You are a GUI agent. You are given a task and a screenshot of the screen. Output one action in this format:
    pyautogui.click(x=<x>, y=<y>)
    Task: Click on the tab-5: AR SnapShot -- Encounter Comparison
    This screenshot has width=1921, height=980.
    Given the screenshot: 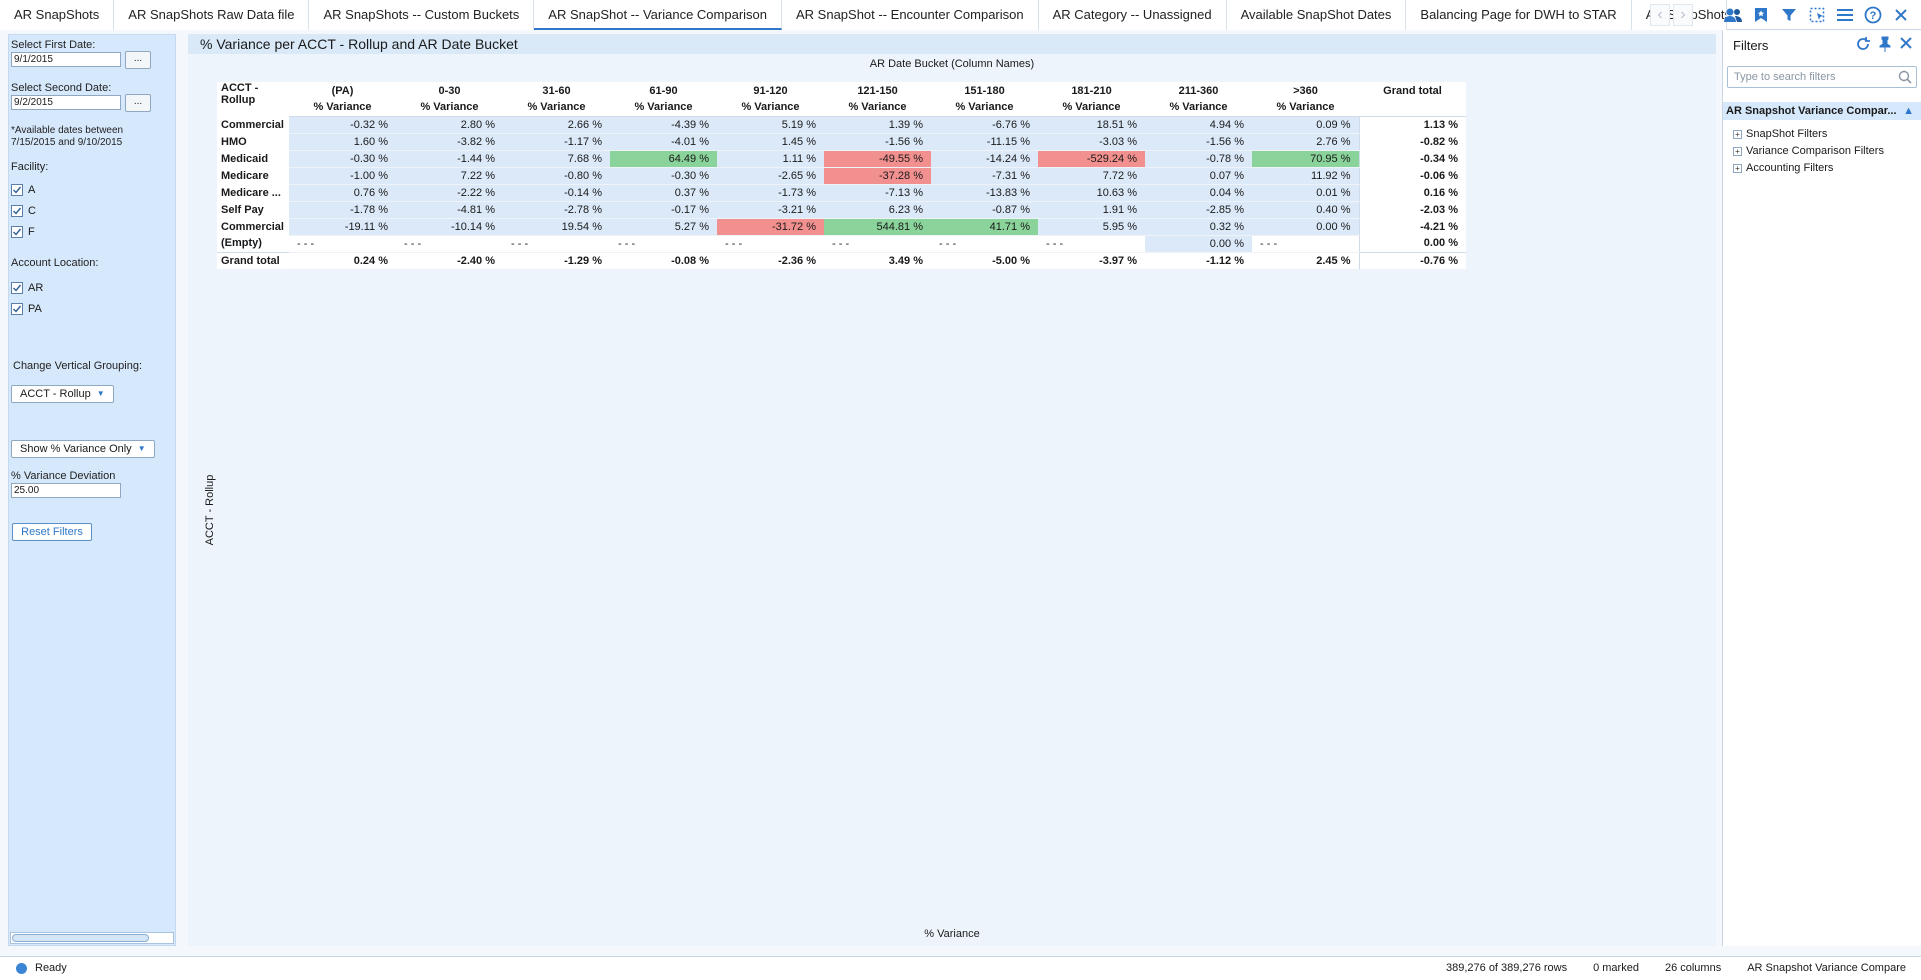 What is the action you would take?
    pyautogui.click(x=910, y=15)
    